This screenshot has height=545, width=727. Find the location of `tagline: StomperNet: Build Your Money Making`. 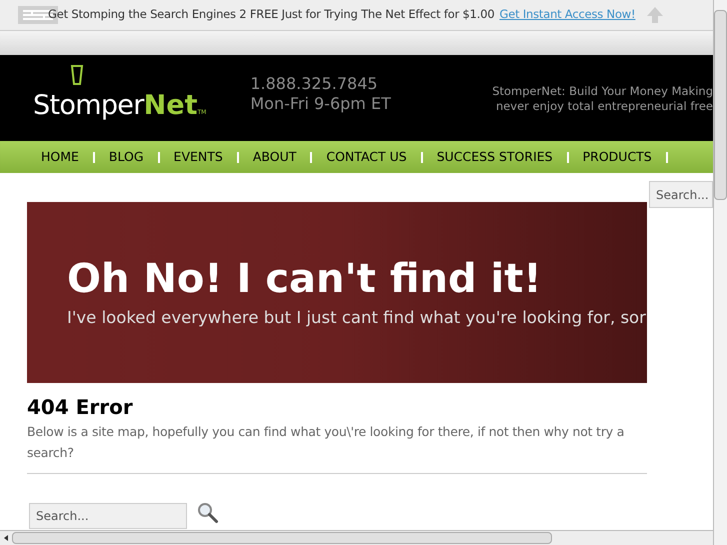

tagline: StomperNet: Build Your Money Making is located at coordinates (602, 91).